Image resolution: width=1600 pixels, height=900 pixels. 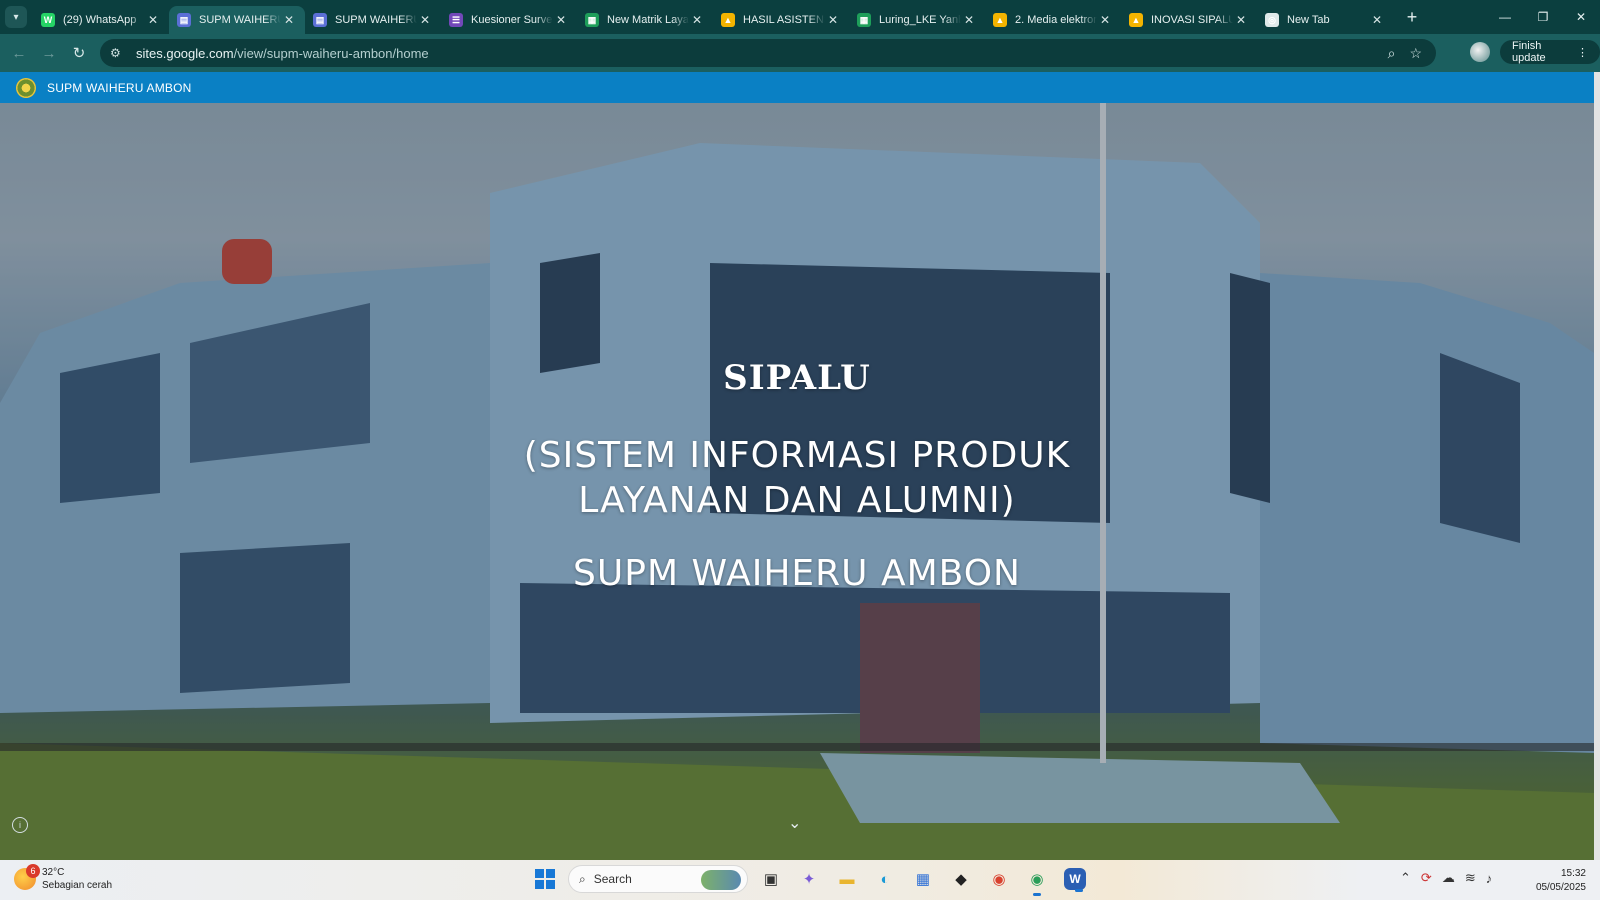 What do you see at coordinates (1581, 17) in the screenshot?
I see `close-window-button: ✕` at bounding box center [1581, 17].